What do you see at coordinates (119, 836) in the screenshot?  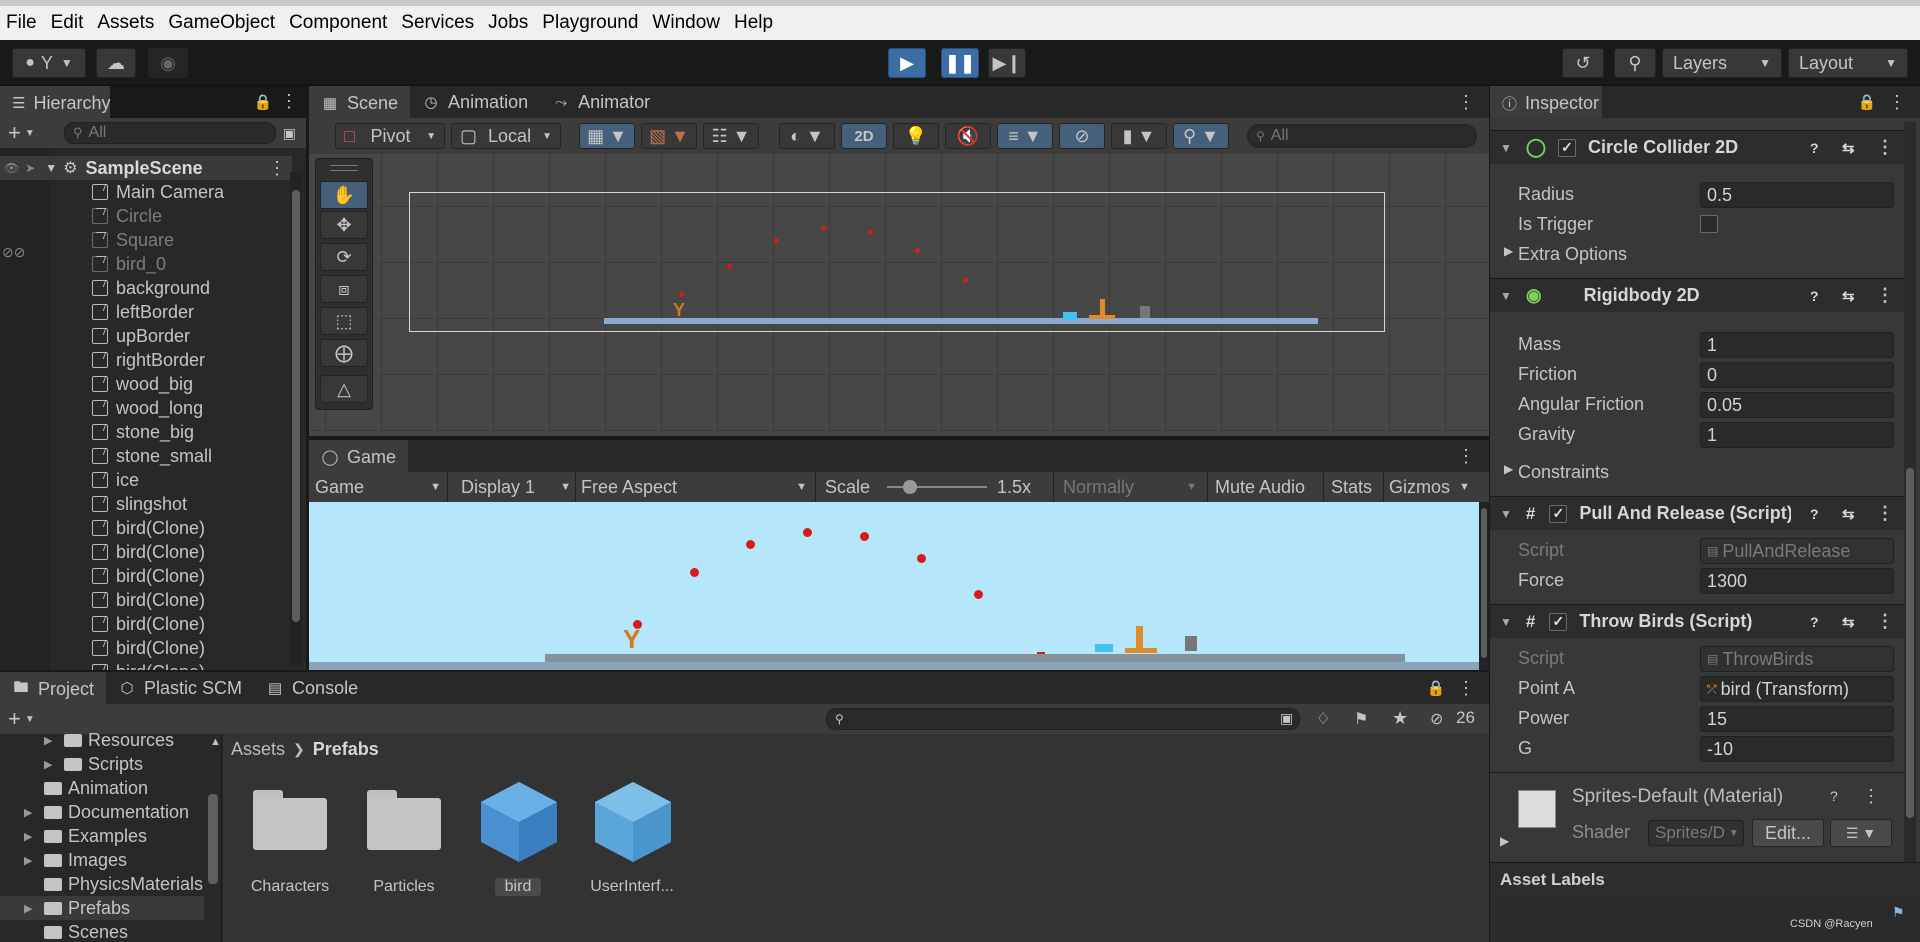 I see `project-tree-item: ▶ Examples` at bounding box center [119, 836].